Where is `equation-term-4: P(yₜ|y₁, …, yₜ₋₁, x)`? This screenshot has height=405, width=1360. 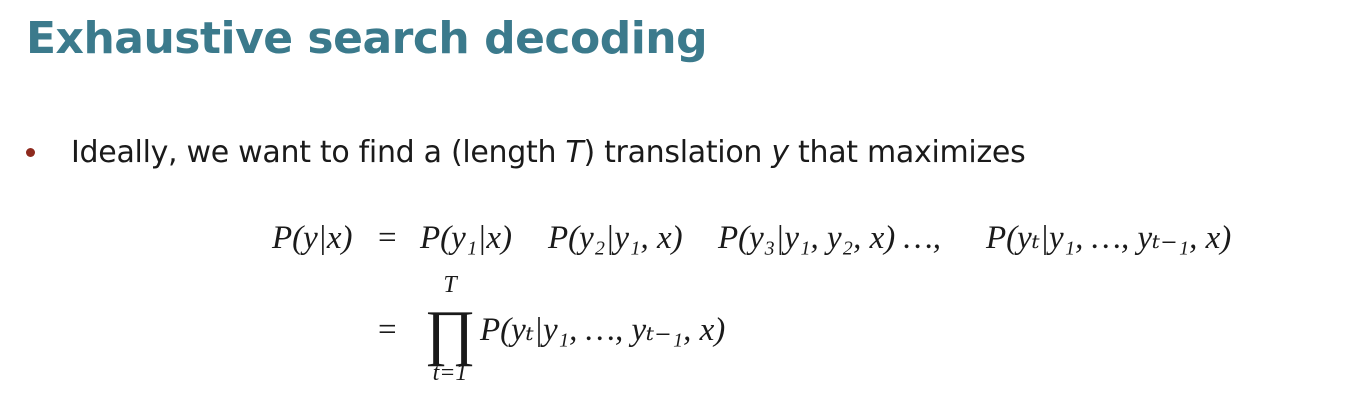 equation-term-4: P(yₜ|y₁, …, yₜ₋₁, x) is located at coordinates (1108, 238).